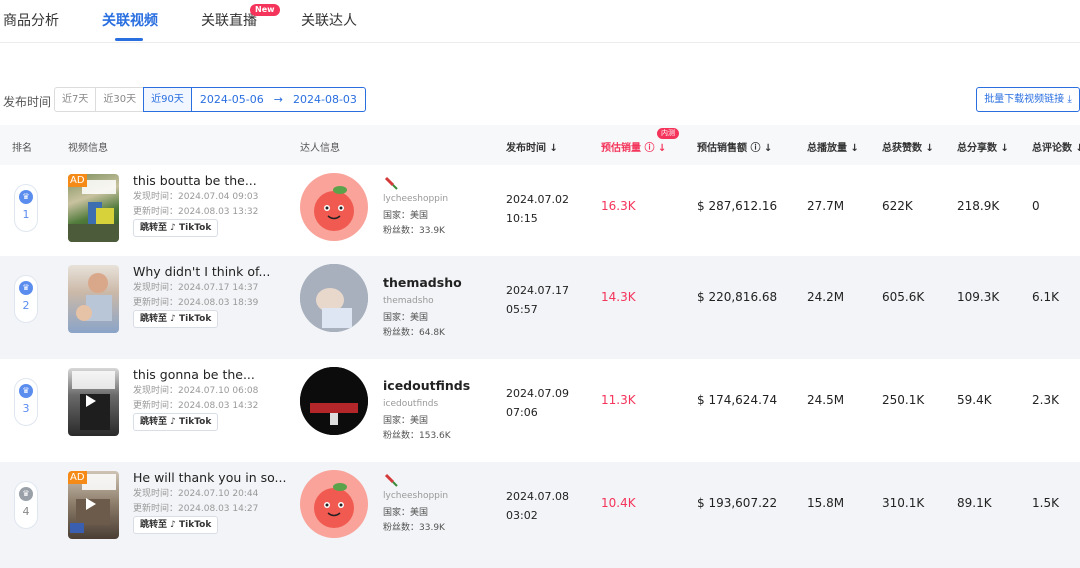 The height and width of the screenshot is (568, 1080). I want to click on active-tab-indicator, so click(129, 39).